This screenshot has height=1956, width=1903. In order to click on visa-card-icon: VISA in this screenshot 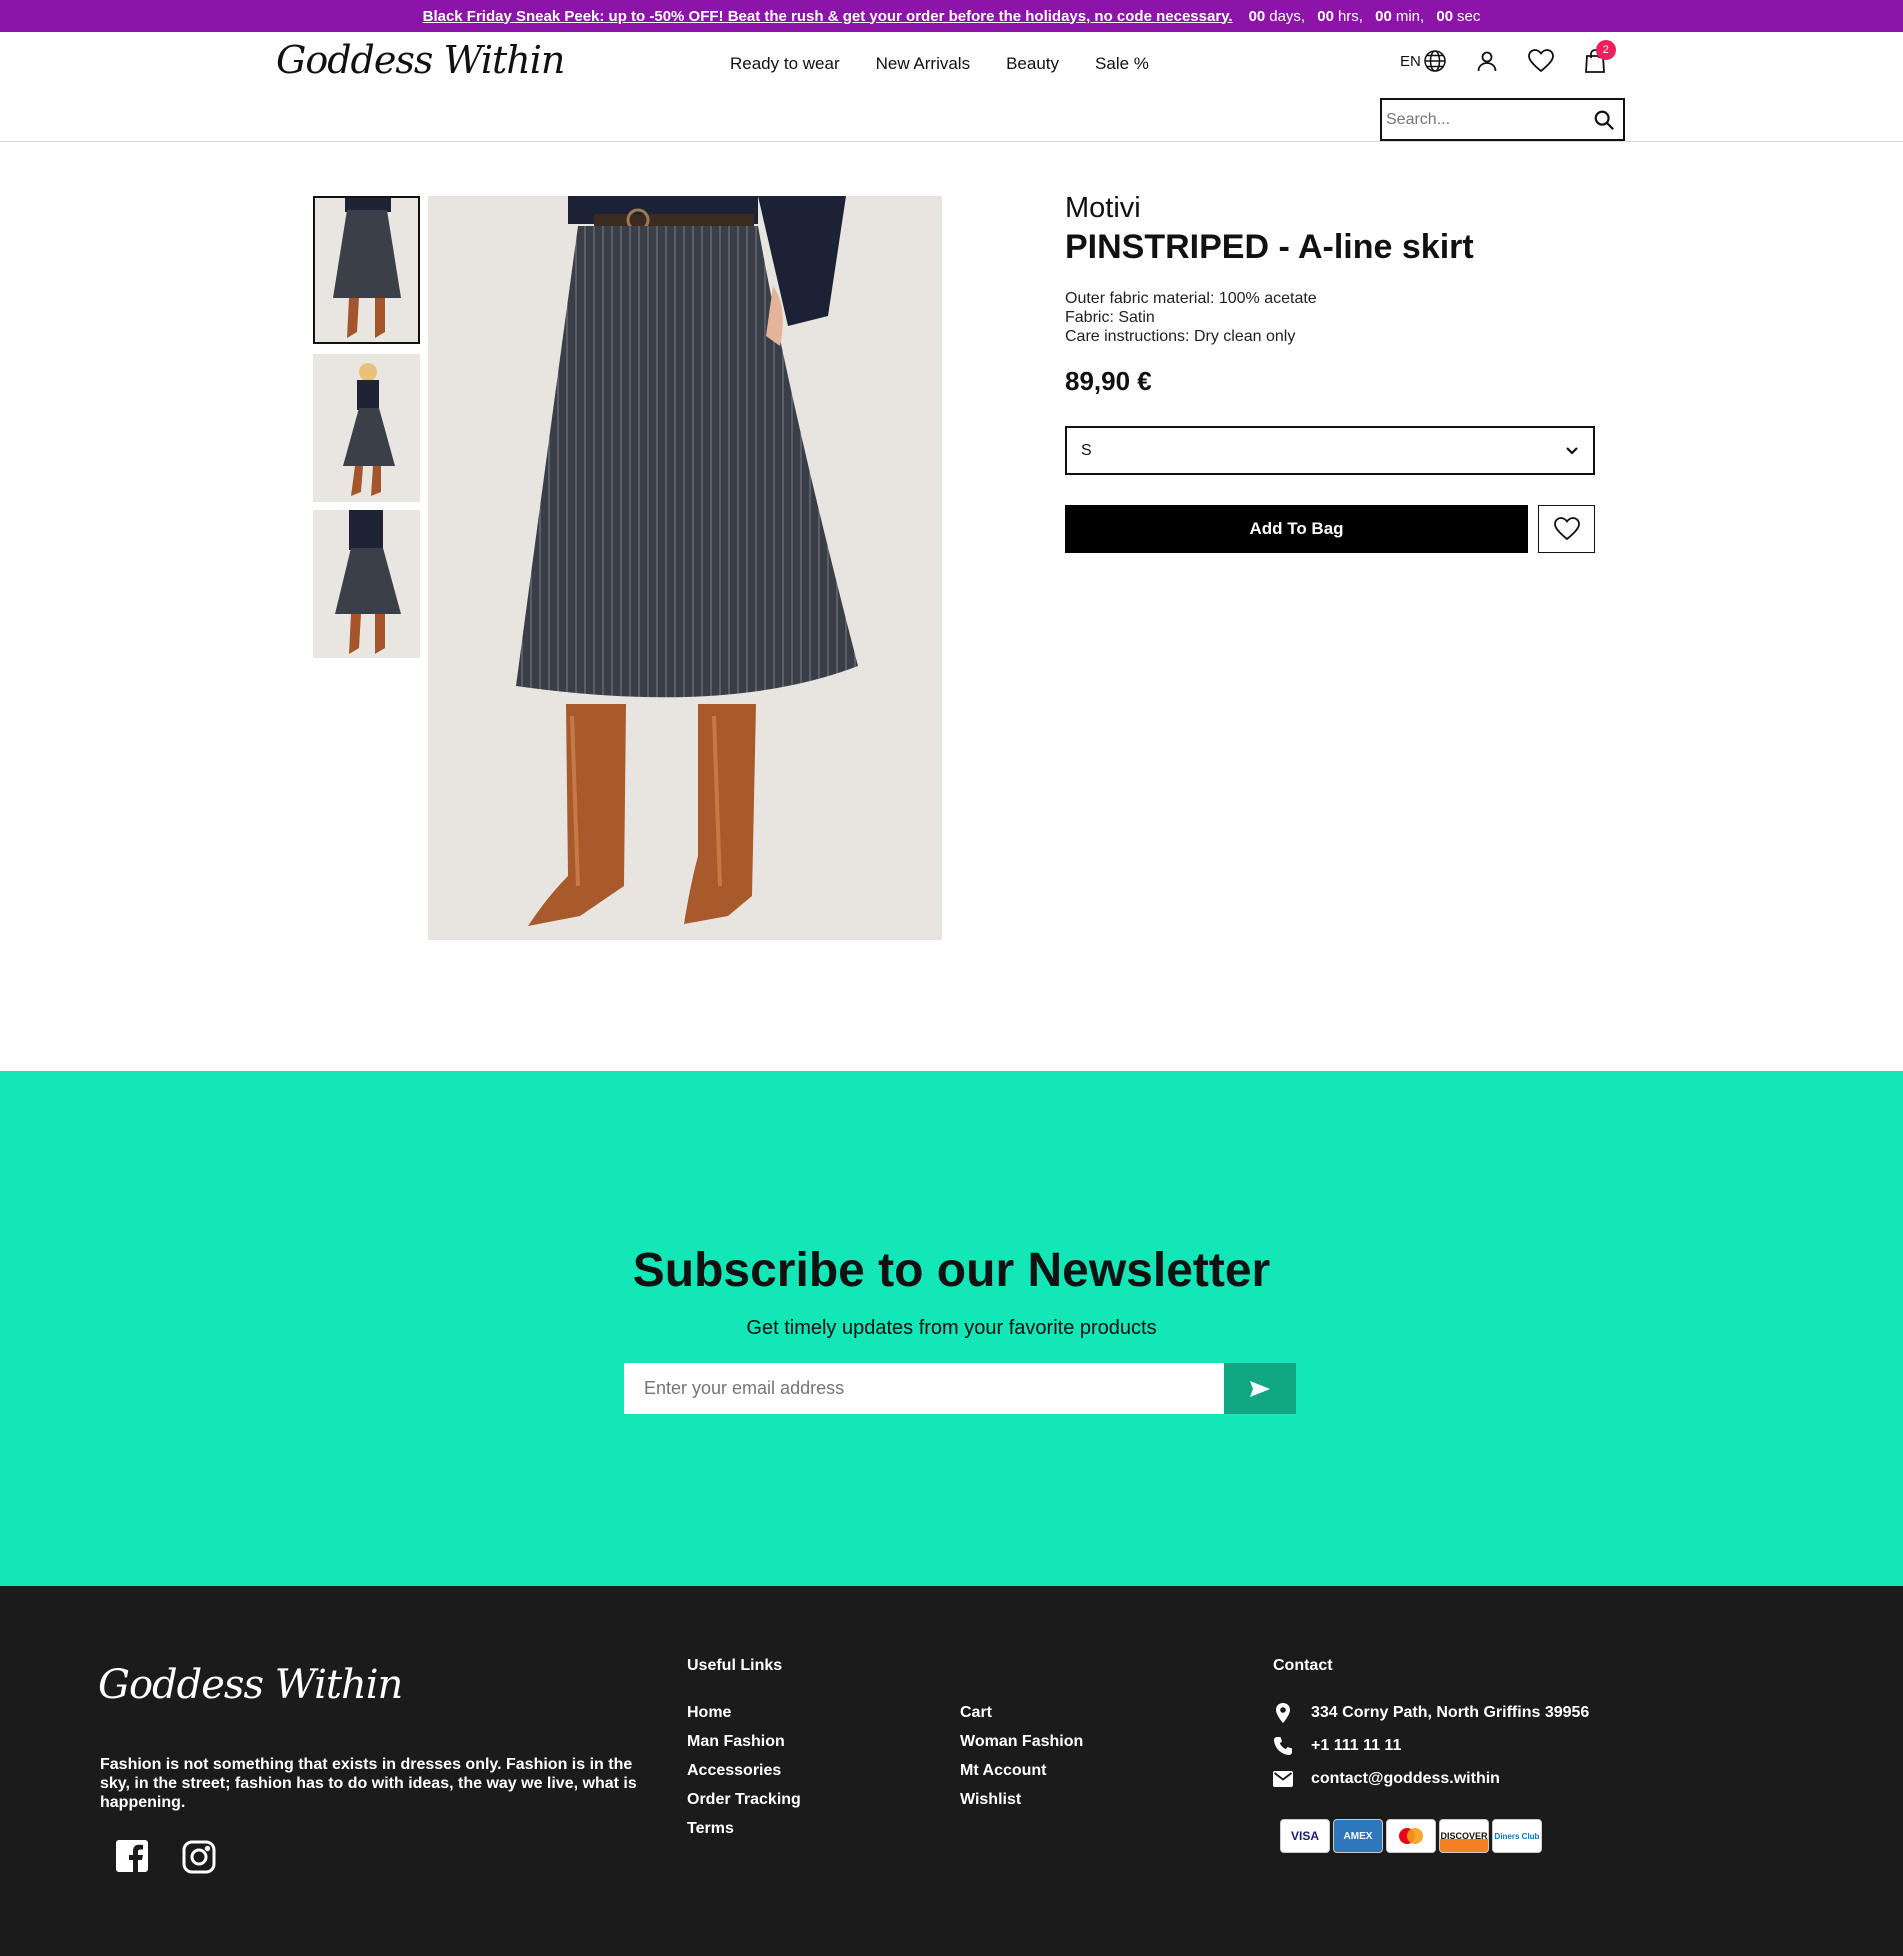, I will do `click(1305, 1836)`.